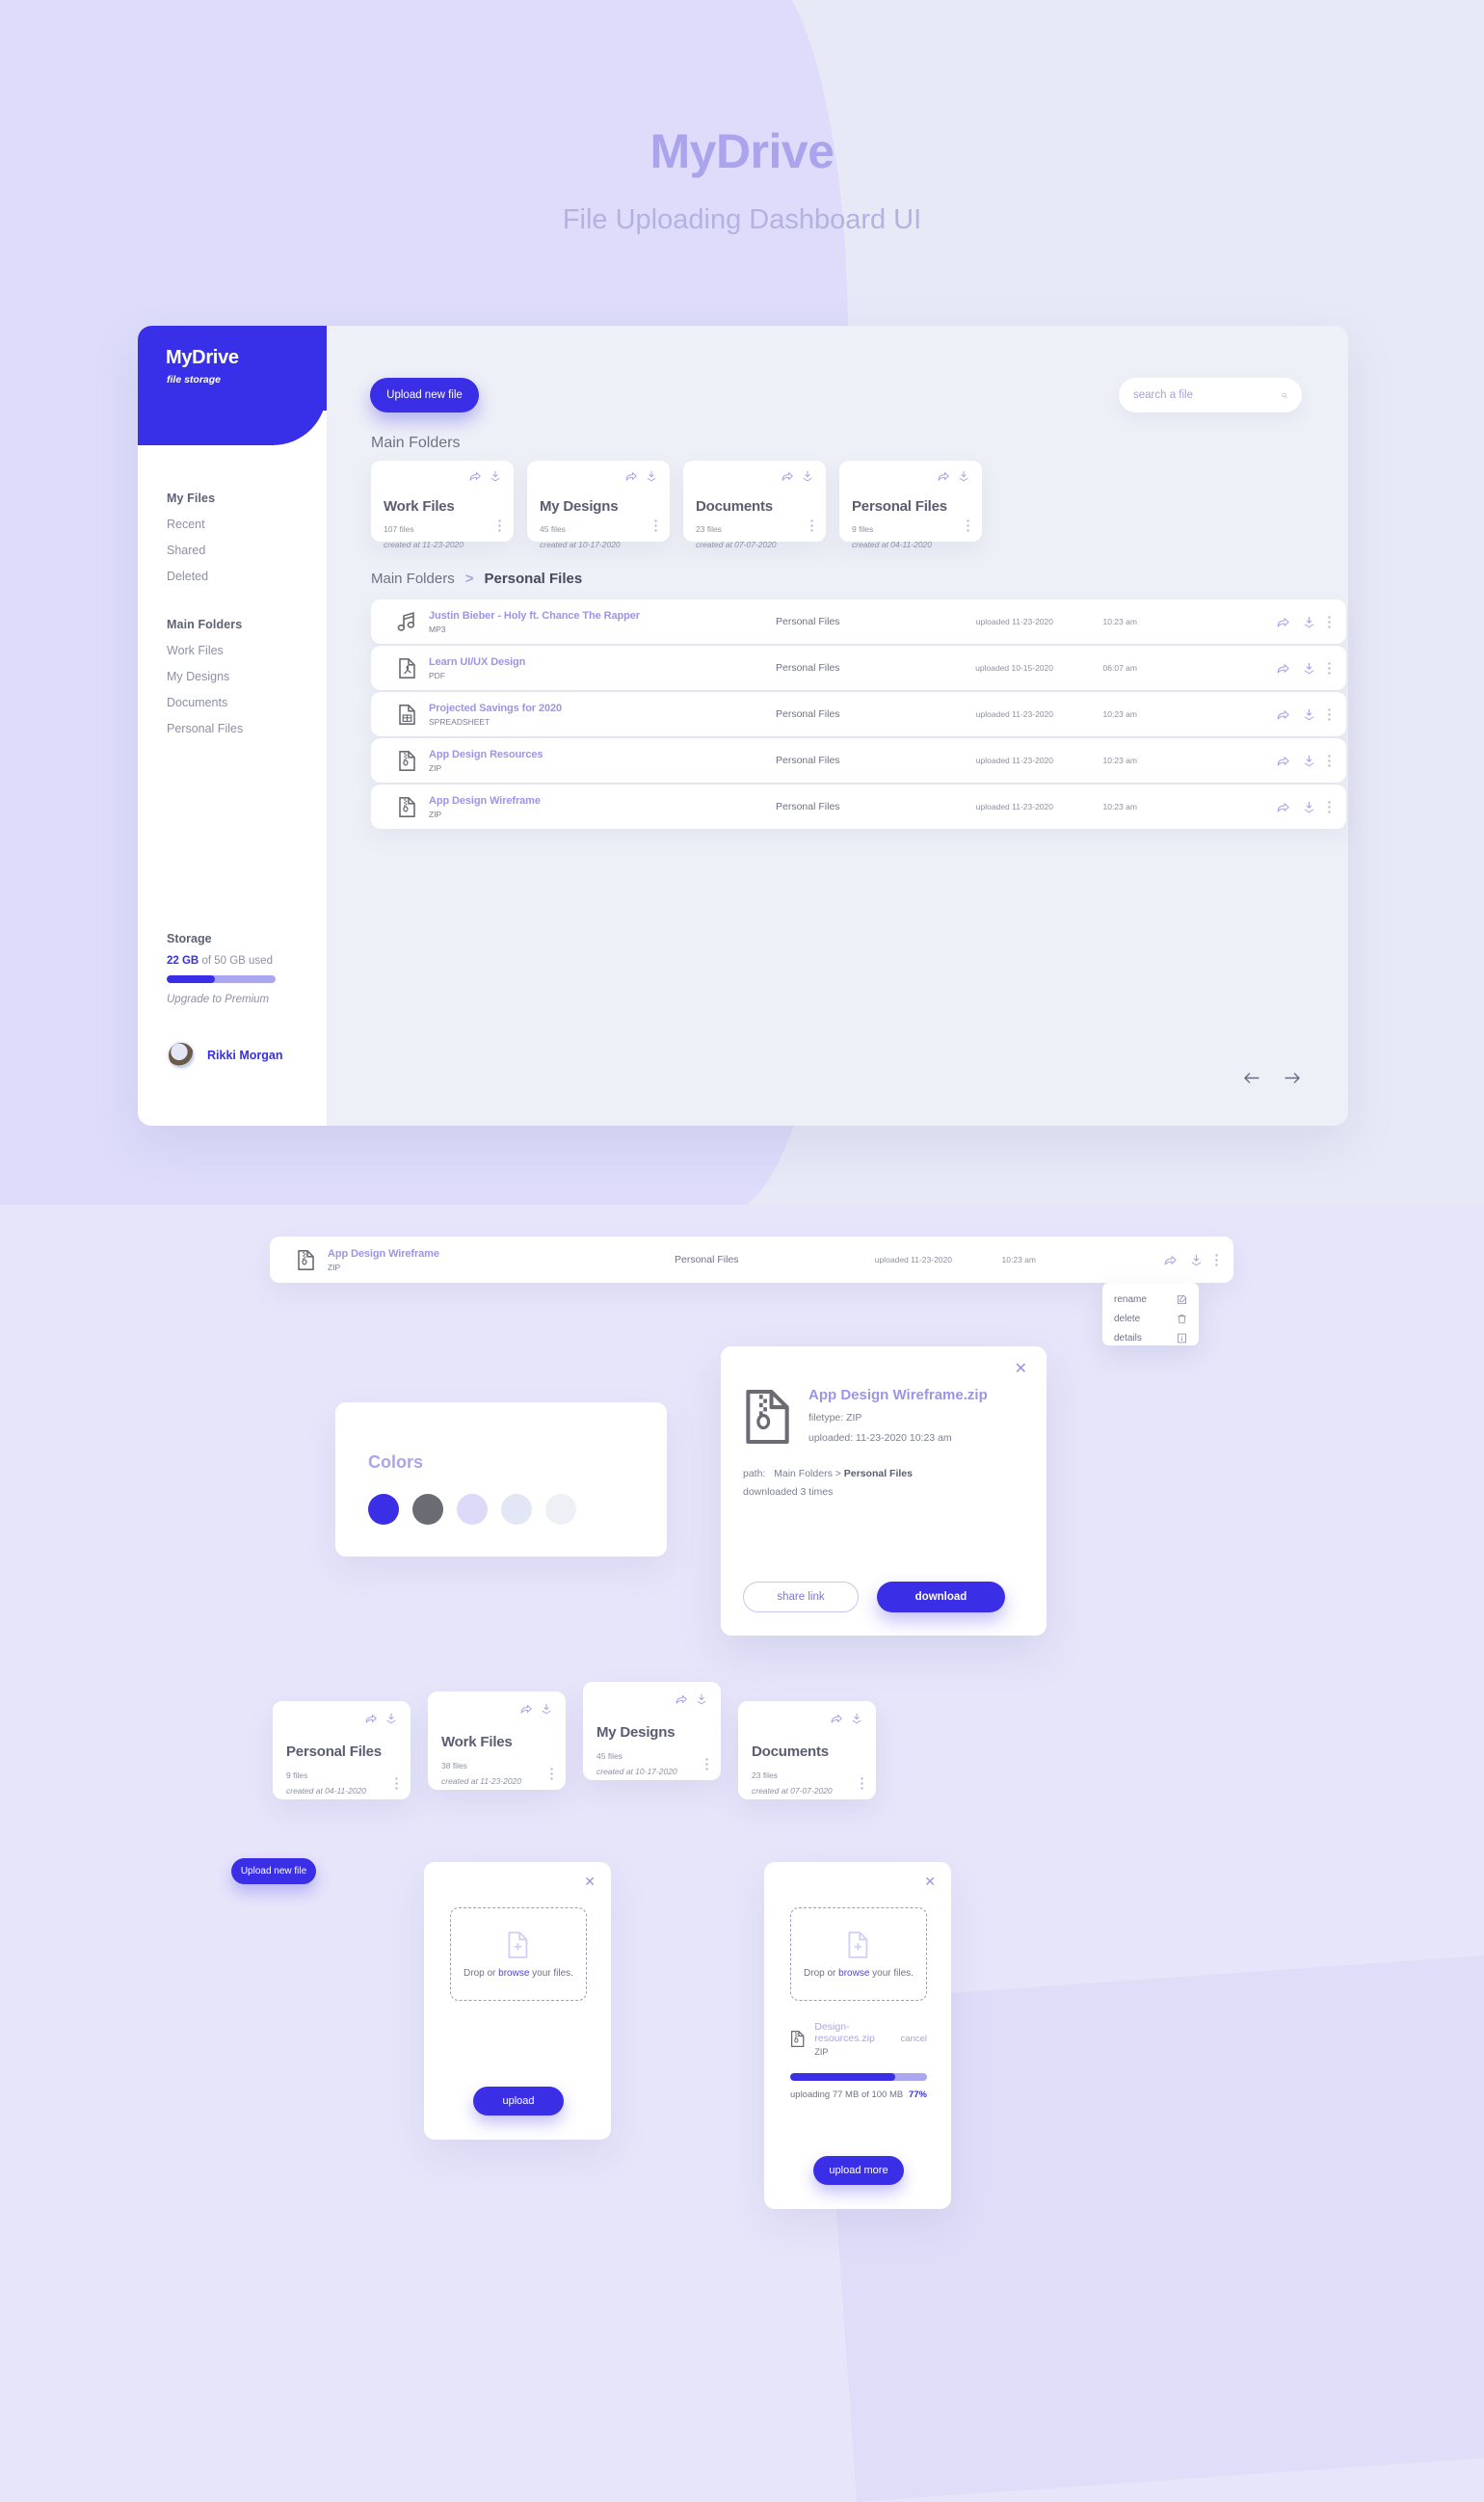  What do you see at coordinates (636, 1771) in the screenshot?
I see `folder-card-created: created at 10-17-2020` at bounding box center [636, 1771].